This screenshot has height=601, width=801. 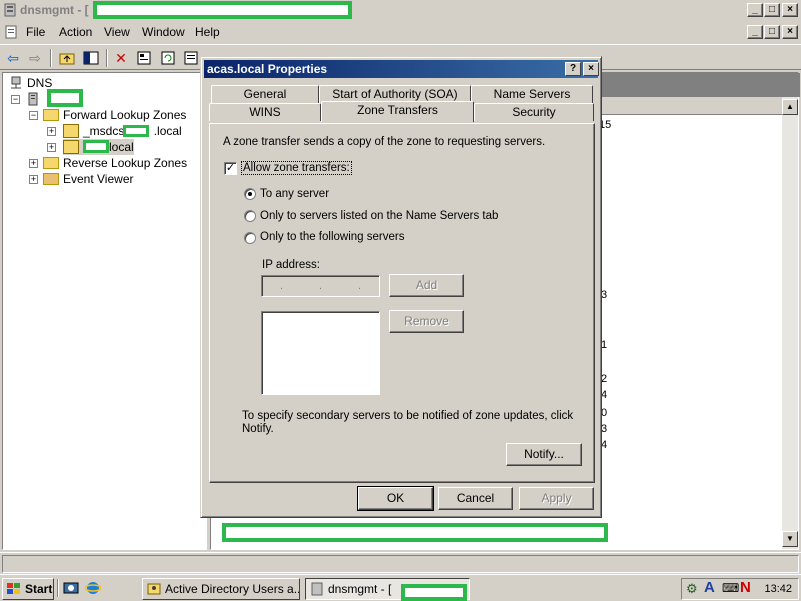 What do you see at coordinates (790, 10) in the screenshot?
I see `close-button: ×` at bounding box center [790, 10].